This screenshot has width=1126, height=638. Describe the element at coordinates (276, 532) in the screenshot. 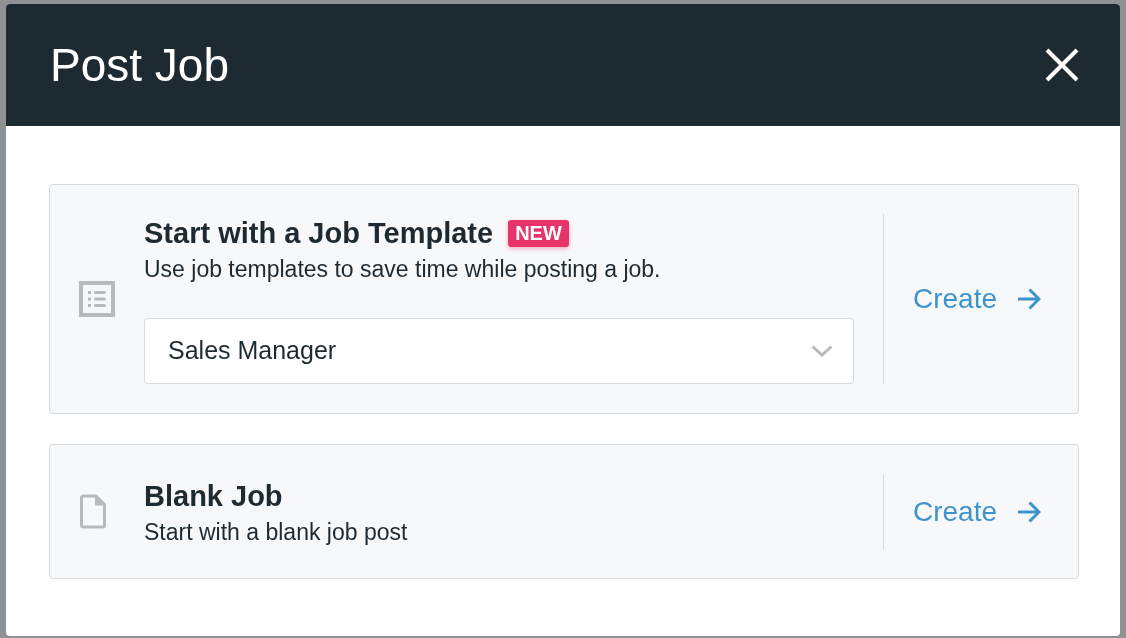

I see `option-description: Start with a blank job post` at that location.